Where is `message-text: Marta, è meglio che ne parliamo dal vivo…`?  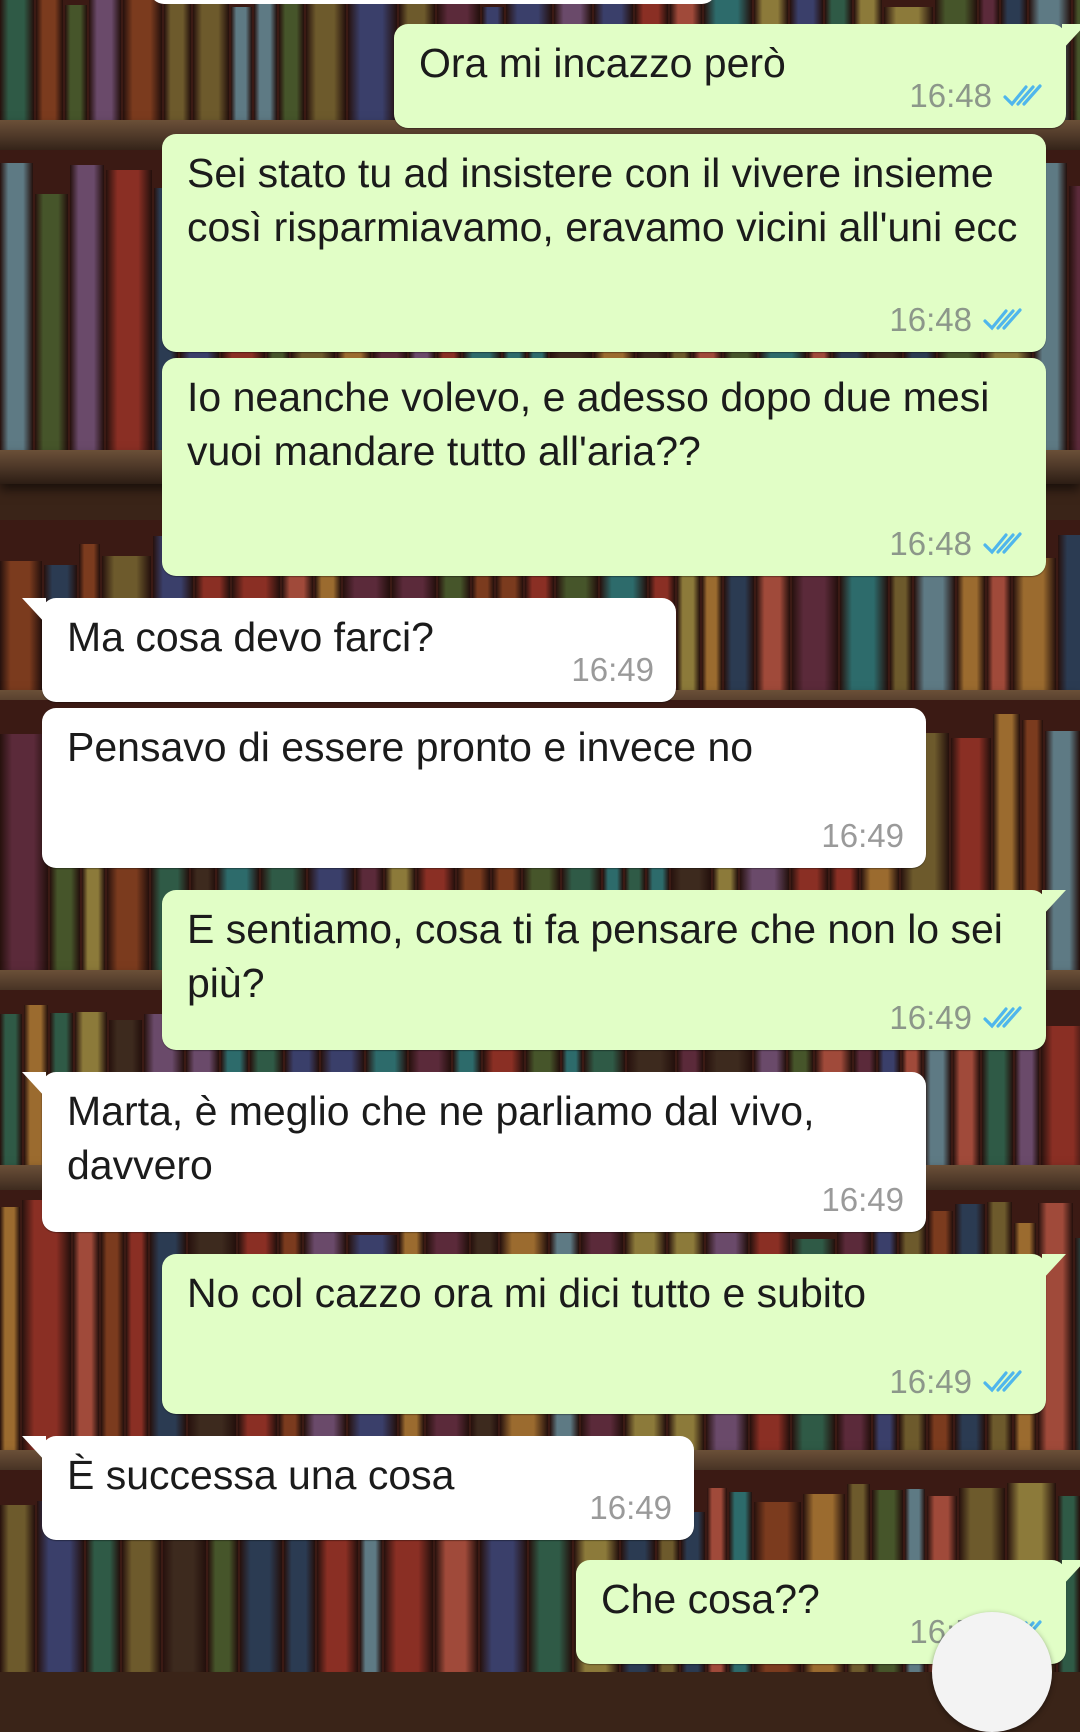 message-text: Marta, è meglio che ne parliamo dal vivo… is located at coordinates (446, 1138).